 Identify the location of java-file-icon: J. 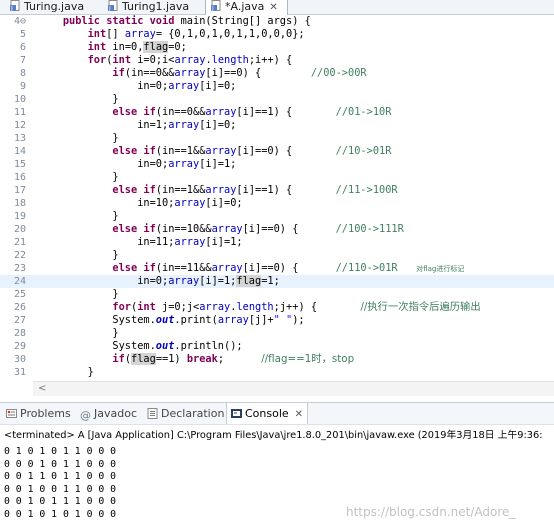
(15, 6).